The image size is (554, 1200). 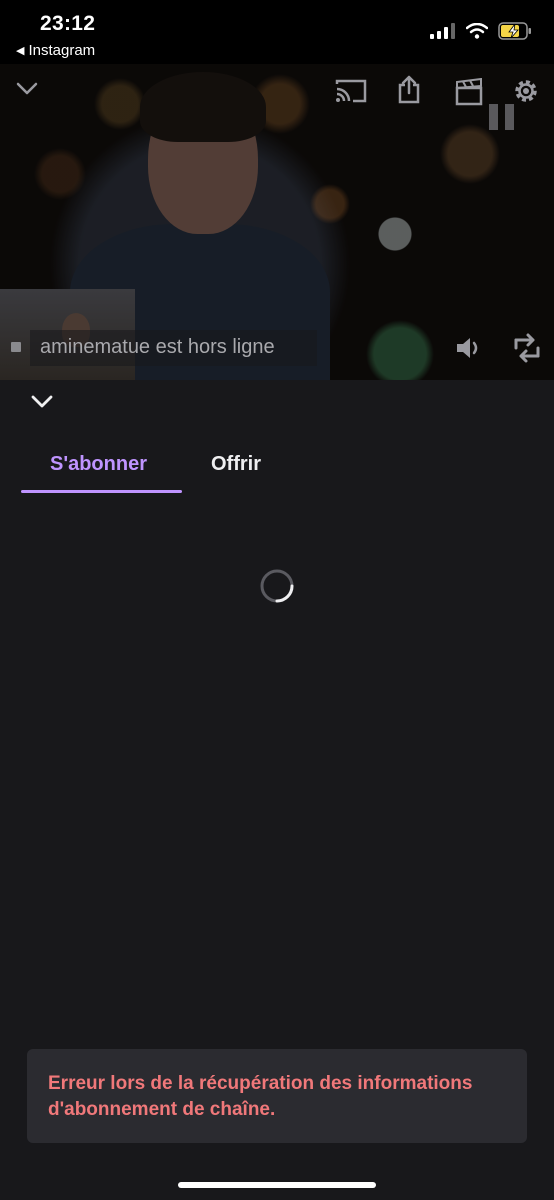 I want to click on status-icons, so click(x=481, y=31).